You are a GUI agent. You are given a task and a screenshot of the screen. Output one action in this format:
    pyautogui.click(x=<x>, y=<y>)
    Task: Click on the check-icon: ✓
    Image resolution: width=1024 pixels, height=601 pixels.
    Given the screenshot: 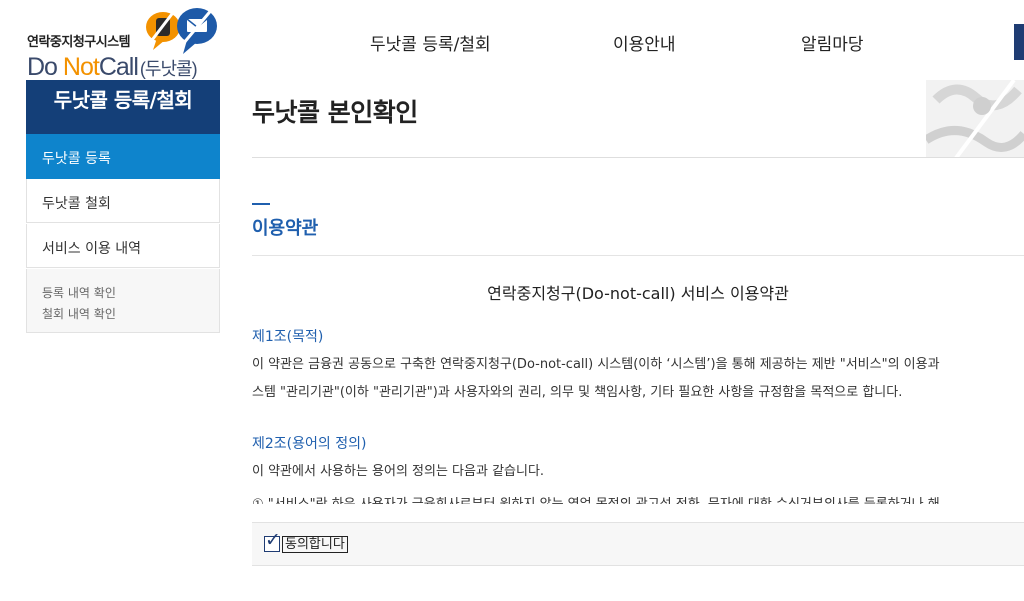 What is the action you would take?
    pyautogui.click(x=273, y=540)
    